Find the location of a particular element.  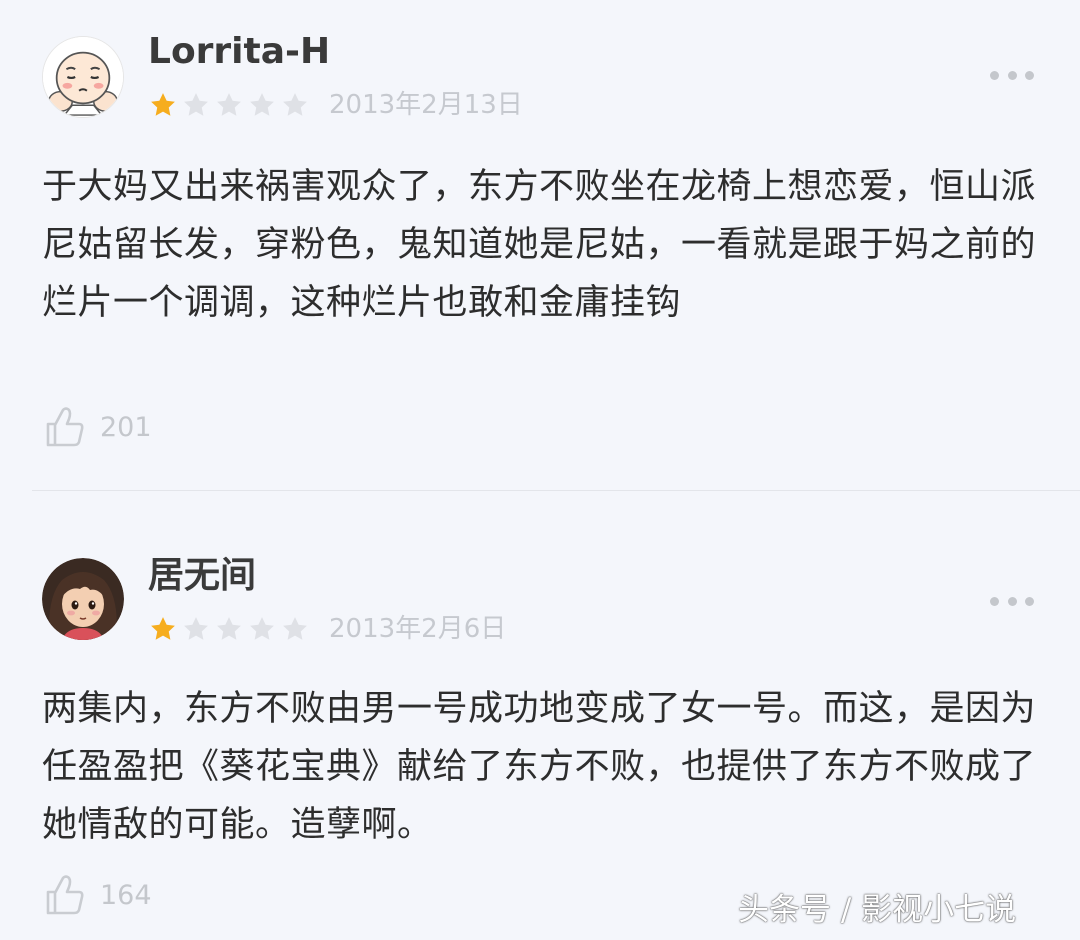

username: Lorrita-H is located at coordinates (239, 52).